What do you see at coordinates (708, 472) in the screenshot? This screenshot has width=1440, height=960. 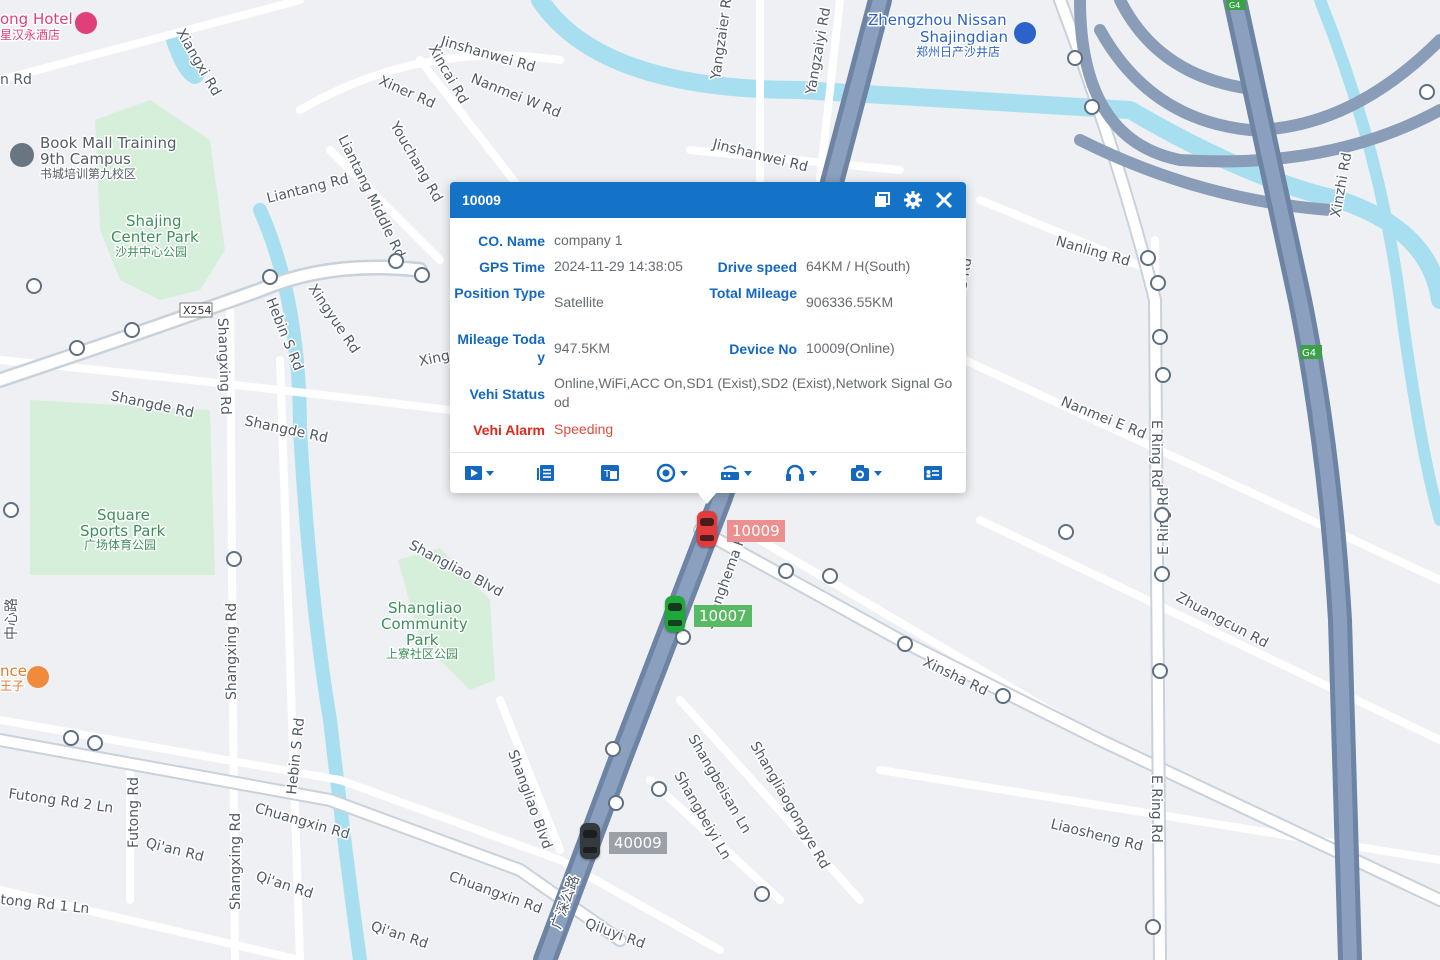 I see `popup-toolbar: T` at bounding box center [708, 472].